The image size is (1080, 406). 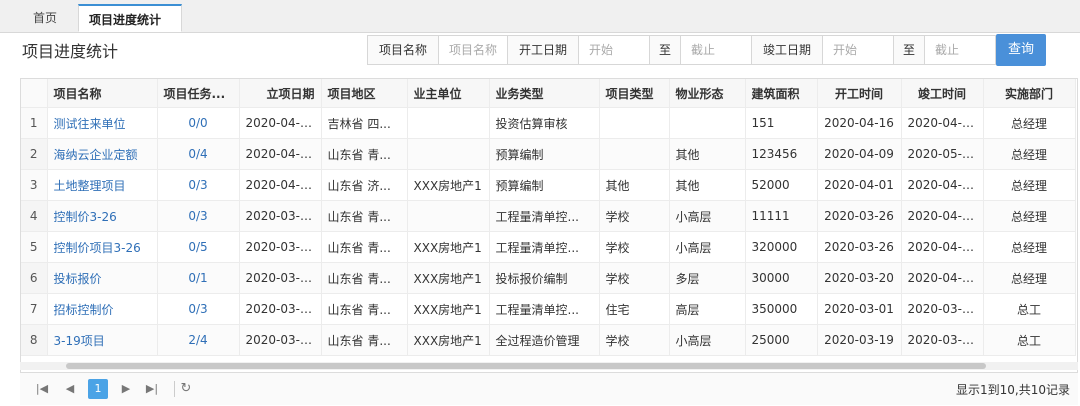 I want to click on cell-business-type: 投标报价编制, so click(x=544, y=278).